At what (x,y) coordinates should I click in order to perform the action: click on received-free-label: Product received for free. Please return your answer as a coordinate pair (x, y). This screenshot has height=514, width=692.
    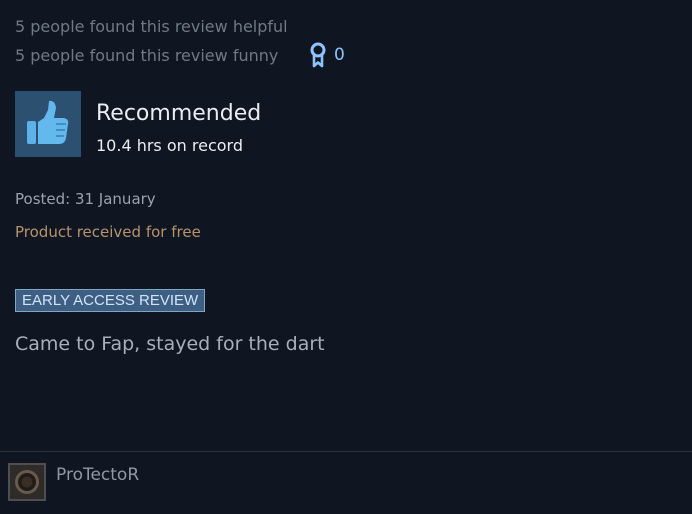
    Looking at the image, I should click on (108, 232).